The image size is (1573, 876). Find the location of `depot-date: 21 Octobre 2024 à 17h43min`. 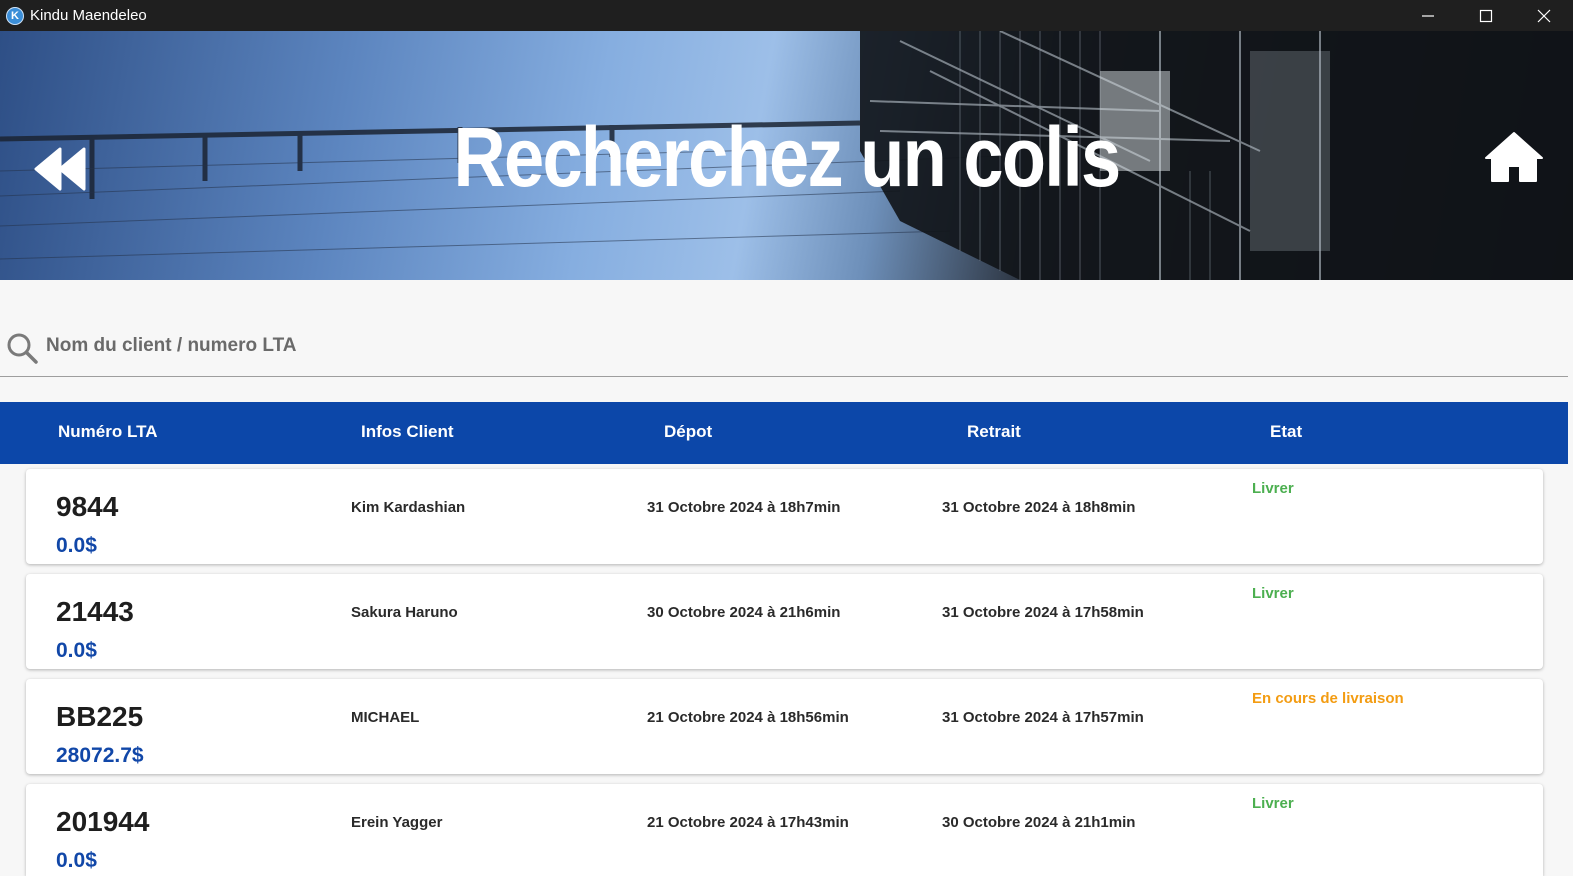

depot-date: 21 Octobre 2024 à 17h43min is located at coordinates (748, 822).